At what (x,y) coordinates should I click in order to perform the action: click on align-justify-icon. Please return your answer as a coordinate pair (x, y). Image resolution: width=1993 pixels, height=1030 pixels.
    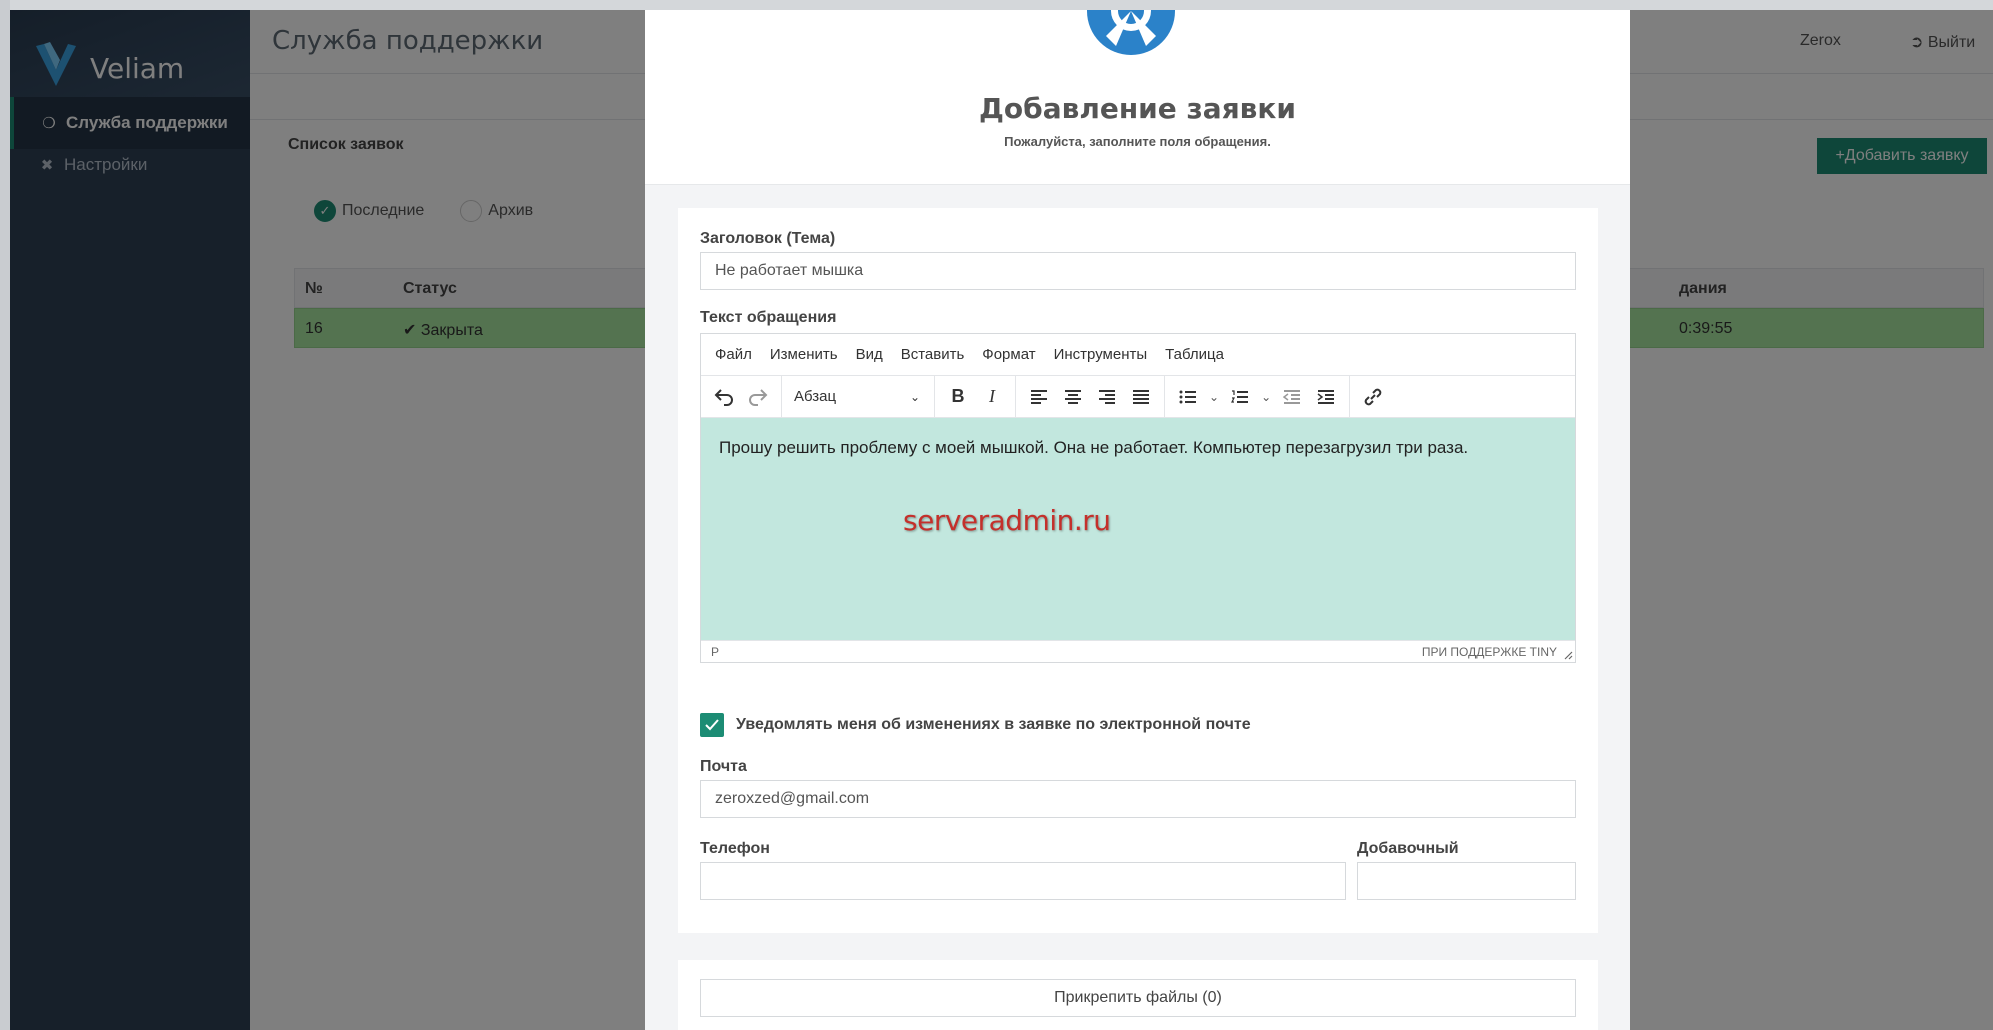
    Looking at the image, I should click on (1141, 397).